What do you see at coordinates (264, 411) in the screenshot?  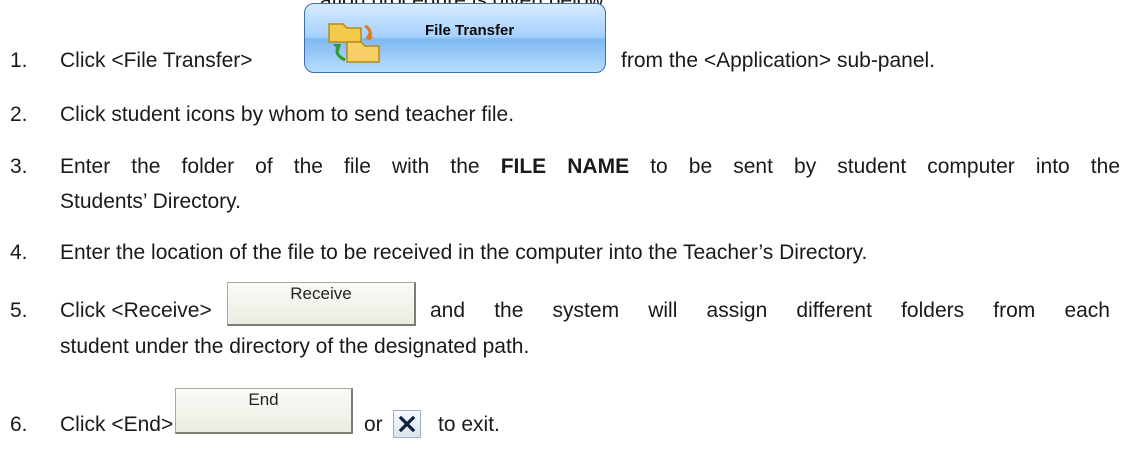 I see `end-button: End` at bounding box center [264, 411].